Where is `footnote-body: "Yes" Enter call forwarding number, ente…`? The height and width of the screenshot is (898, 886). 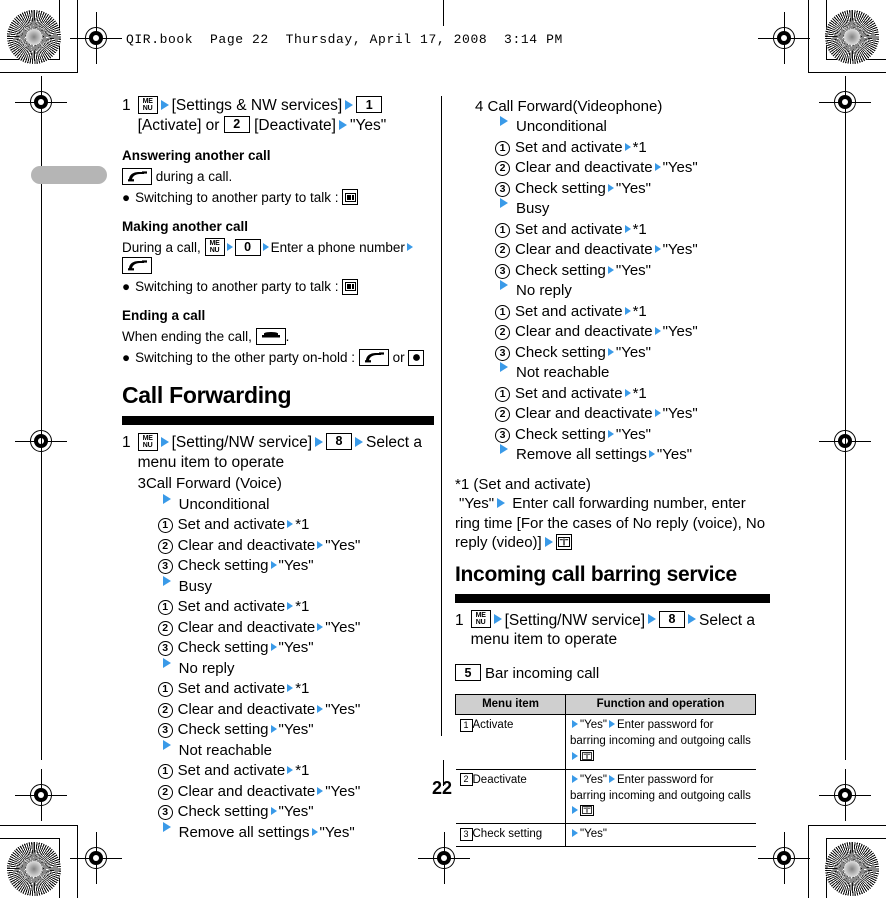 footnote-body: "Yes" Enter call forwarding number, ente… is located at coordinates (612, 523).